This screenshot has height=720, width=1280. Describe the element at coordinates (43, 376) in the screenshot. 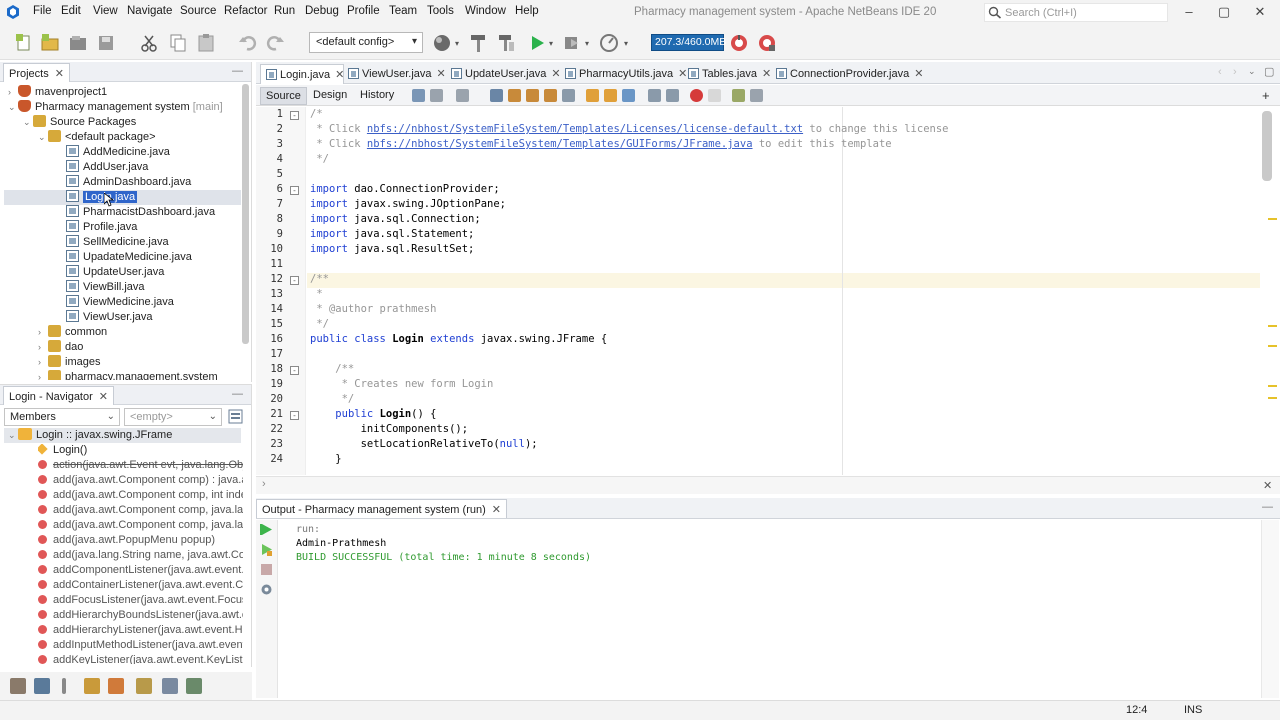

I see `expand-icon: ›` at that location.